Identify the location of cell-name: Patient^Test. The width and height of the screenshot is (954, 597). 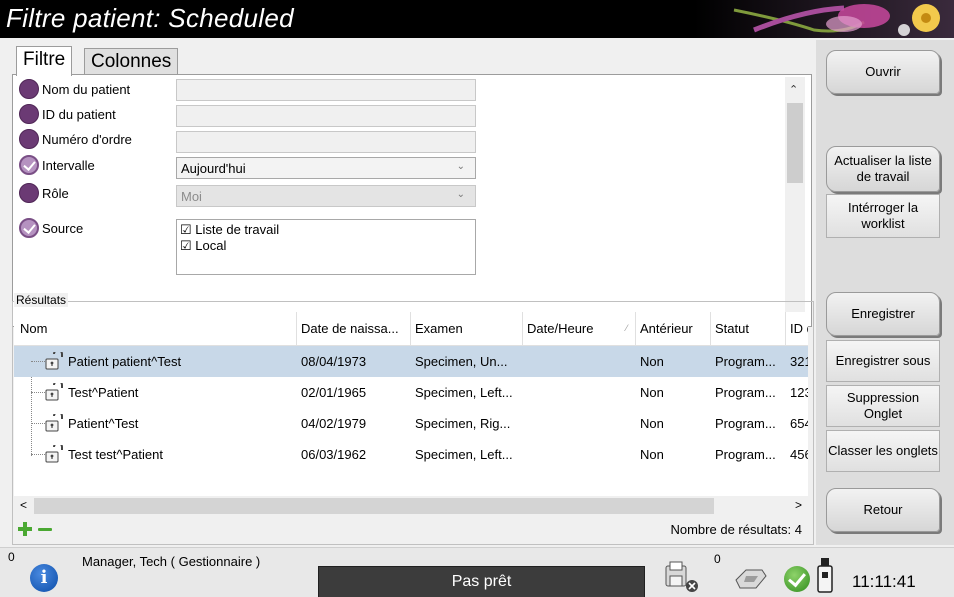
(103, 423).